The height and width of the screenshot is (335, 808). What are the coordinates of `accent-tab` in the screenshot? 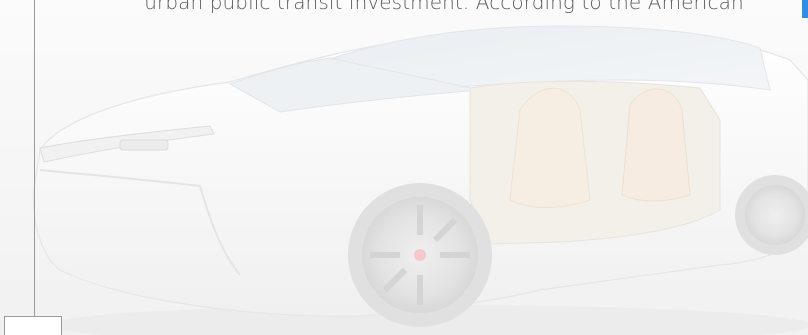 It's located at (805, 9).